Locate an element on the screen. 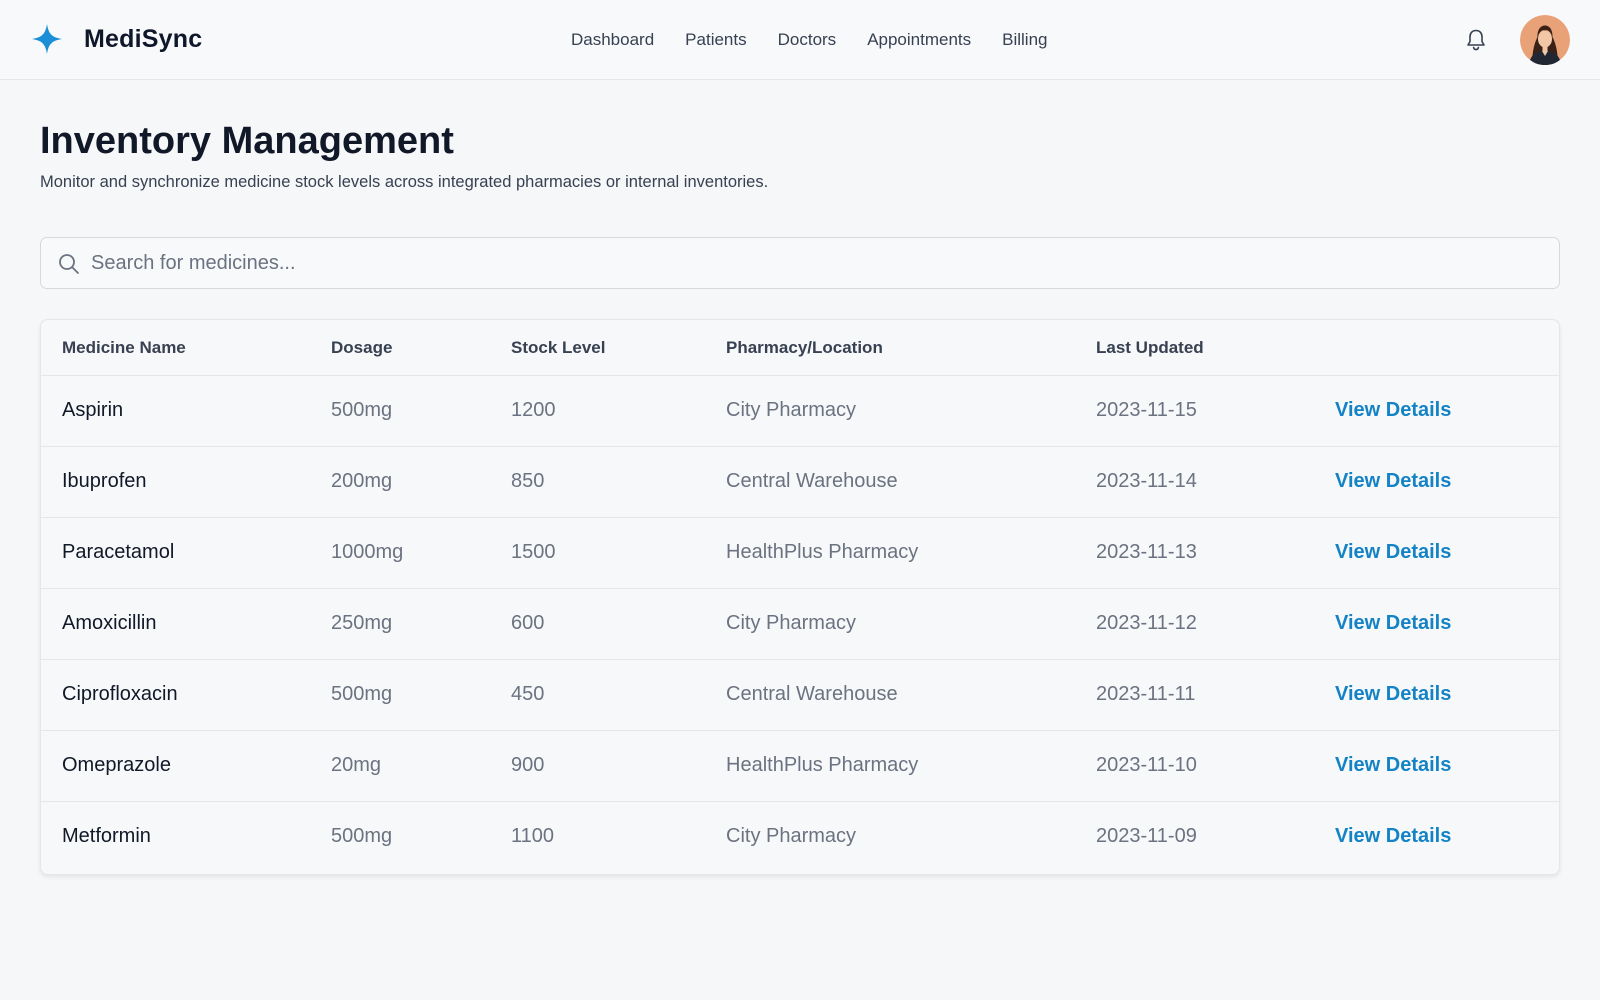 The height and width of the screenshot is (1000, 1600). last-updated-cell: 2023-11-09 is located at coordinates (1146, 836).